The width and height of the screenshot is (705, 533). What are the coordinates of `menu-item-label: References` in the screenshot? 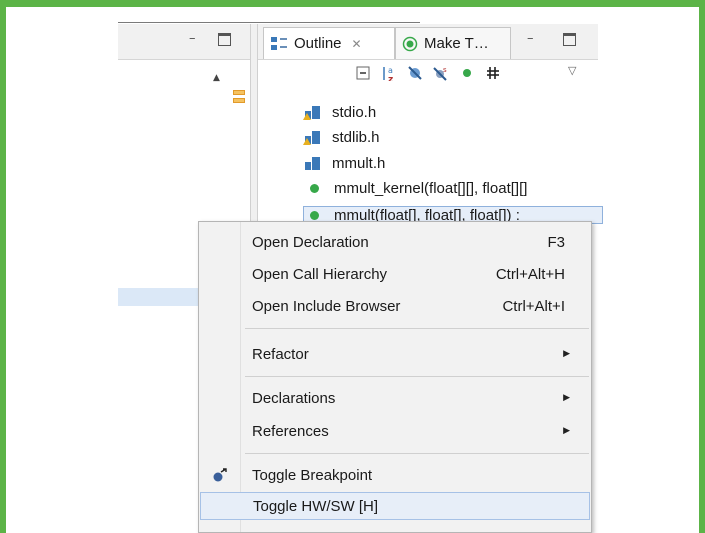 It's located at (290, 431).